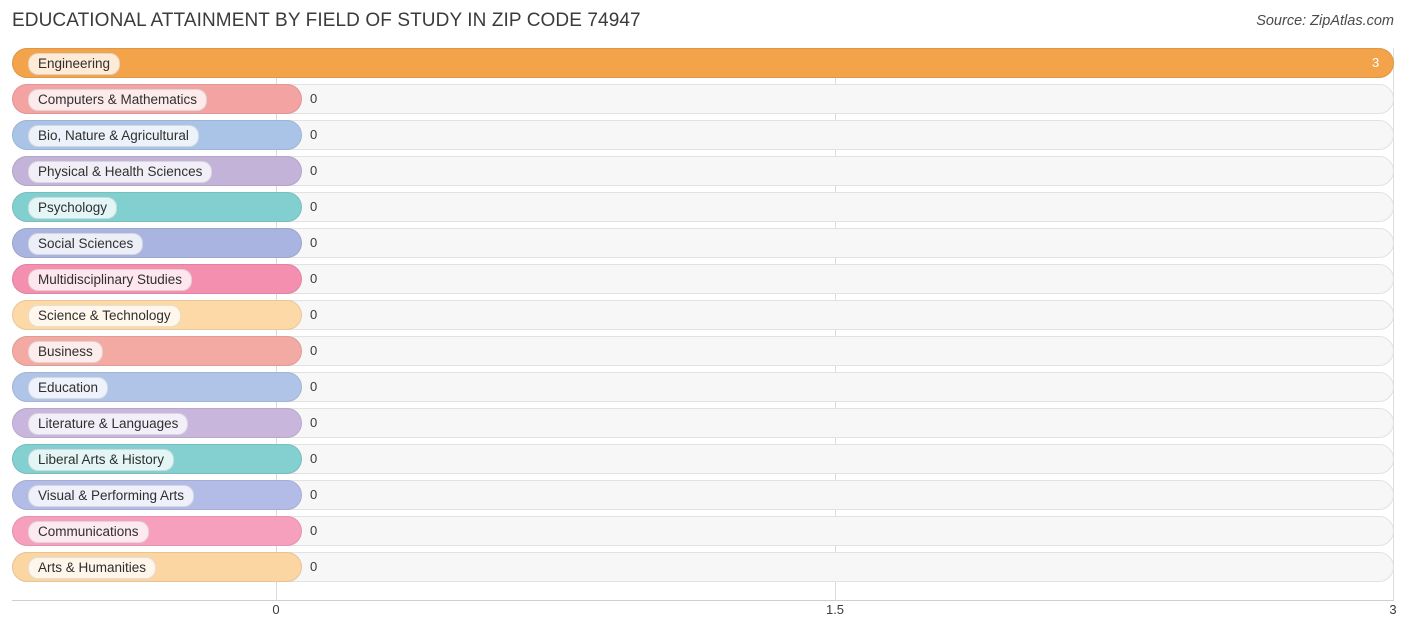 The image size is (1406, 632). Describe the element at coordinates (73, 208) in the screenshot. I see `bar-label: Psychology` at that location.